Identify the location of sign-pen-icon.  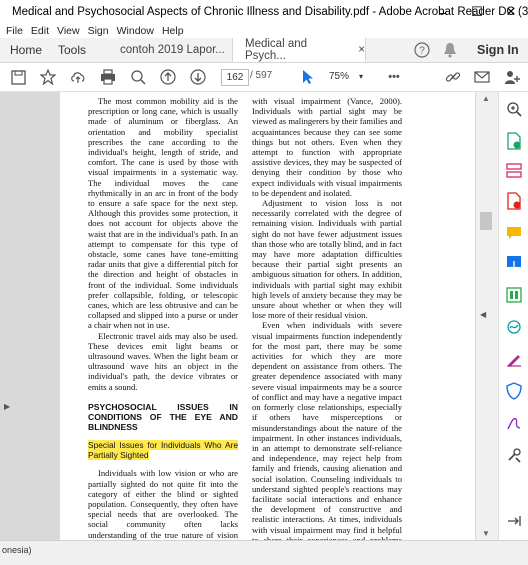
(514, 423).